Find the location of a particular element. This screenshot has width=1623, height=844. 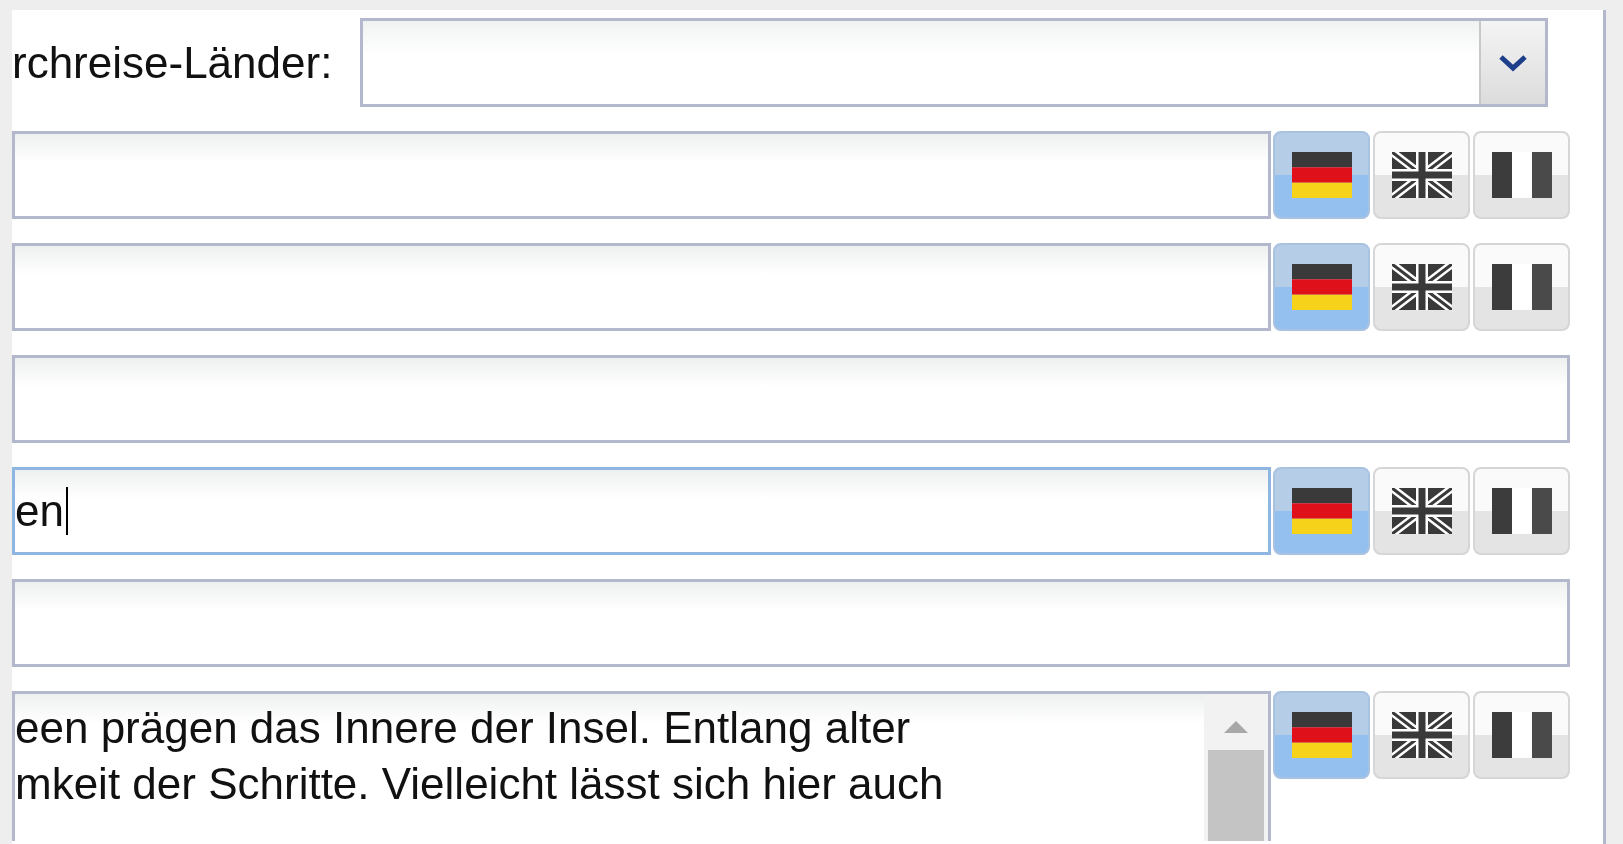

field-label: rchreise-Länder: is located at coordinates (172, 62).